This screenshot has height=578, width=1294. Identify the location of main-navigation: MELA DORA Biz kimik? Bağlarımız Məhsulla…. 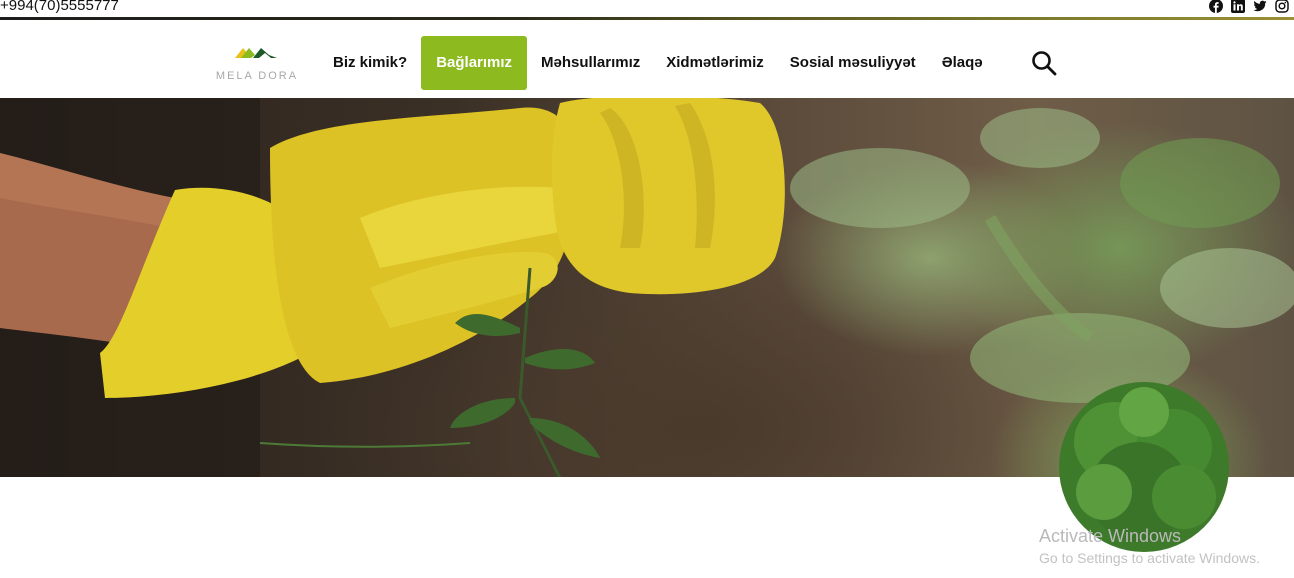
(647, 59).